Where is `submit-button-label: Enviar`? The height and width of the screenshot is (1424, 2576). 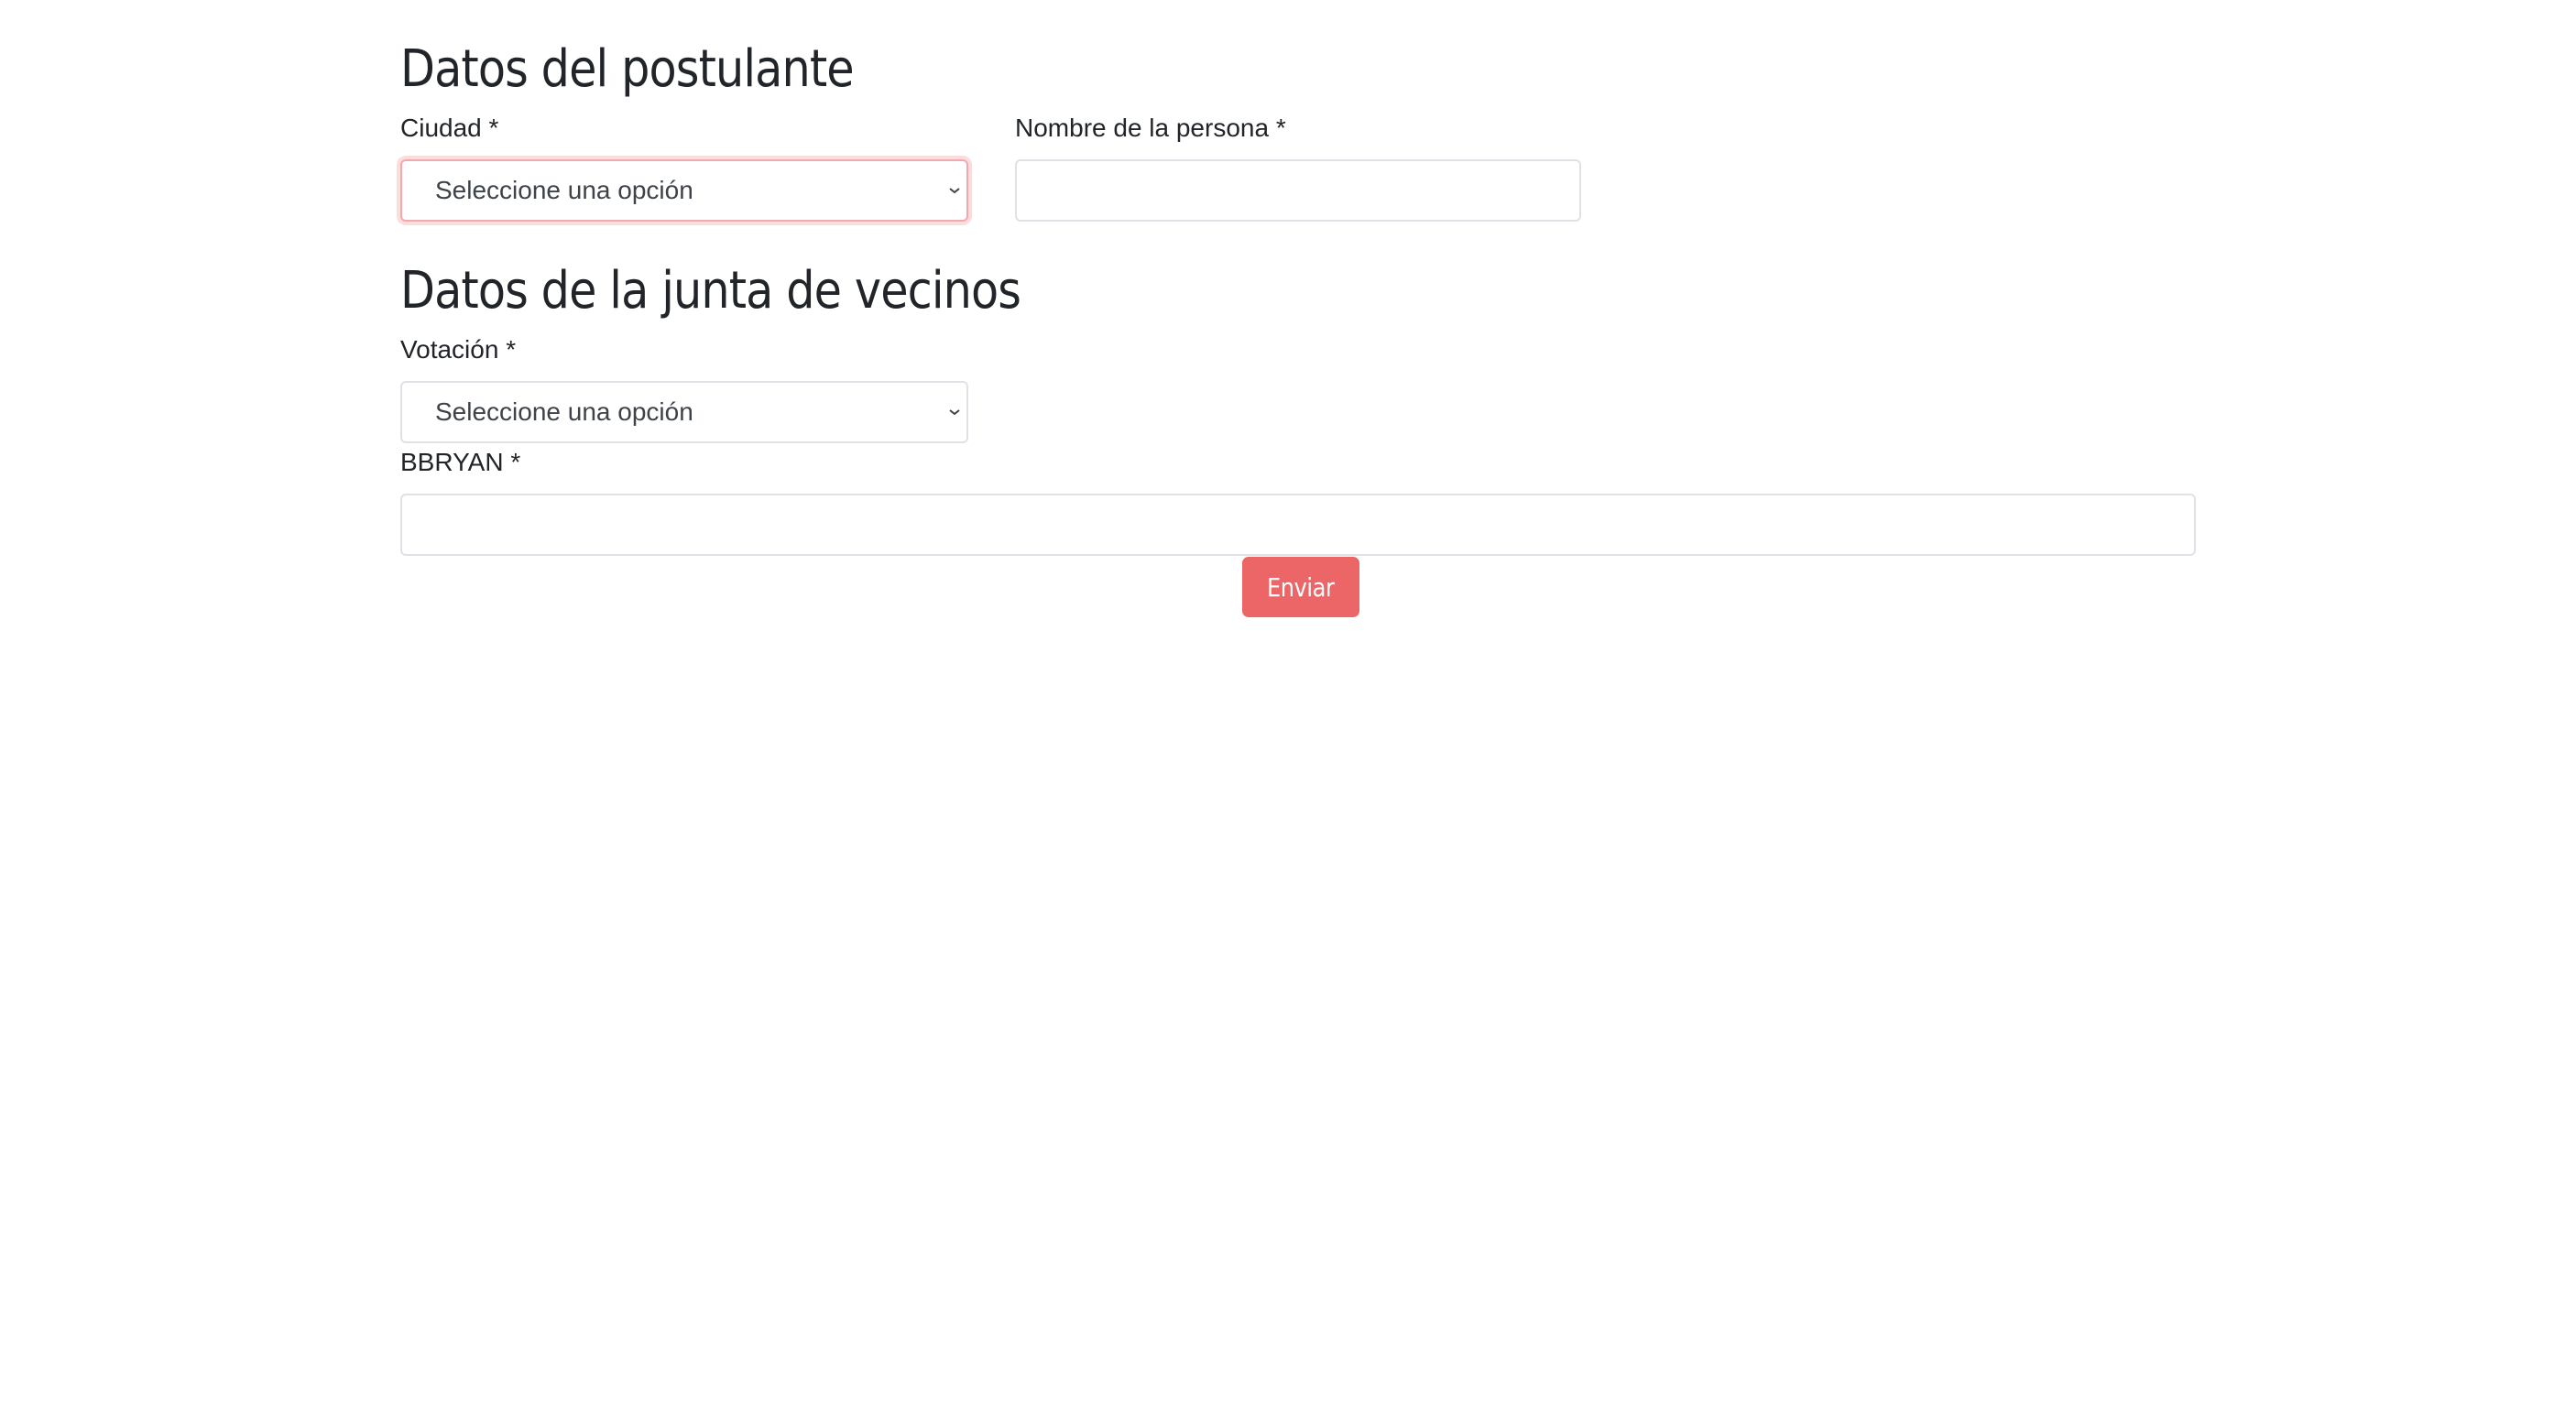
submit-button-label: Enviar is located at coordinates (1301, 587).